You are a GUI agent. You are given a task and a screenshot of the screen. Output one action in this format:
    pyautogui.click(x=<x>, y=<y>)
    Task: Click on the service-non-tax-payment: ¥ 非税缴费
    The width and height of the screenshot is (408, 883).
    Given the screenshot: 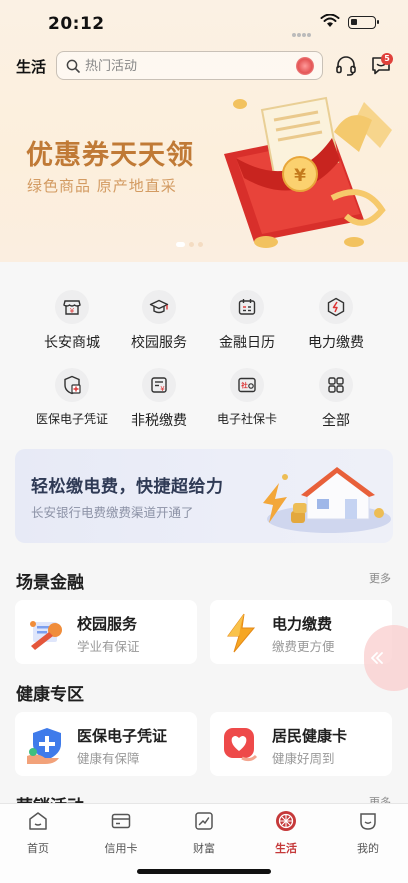 What is the action you would take?
    pyautogui.click(x=159, y=399)
    